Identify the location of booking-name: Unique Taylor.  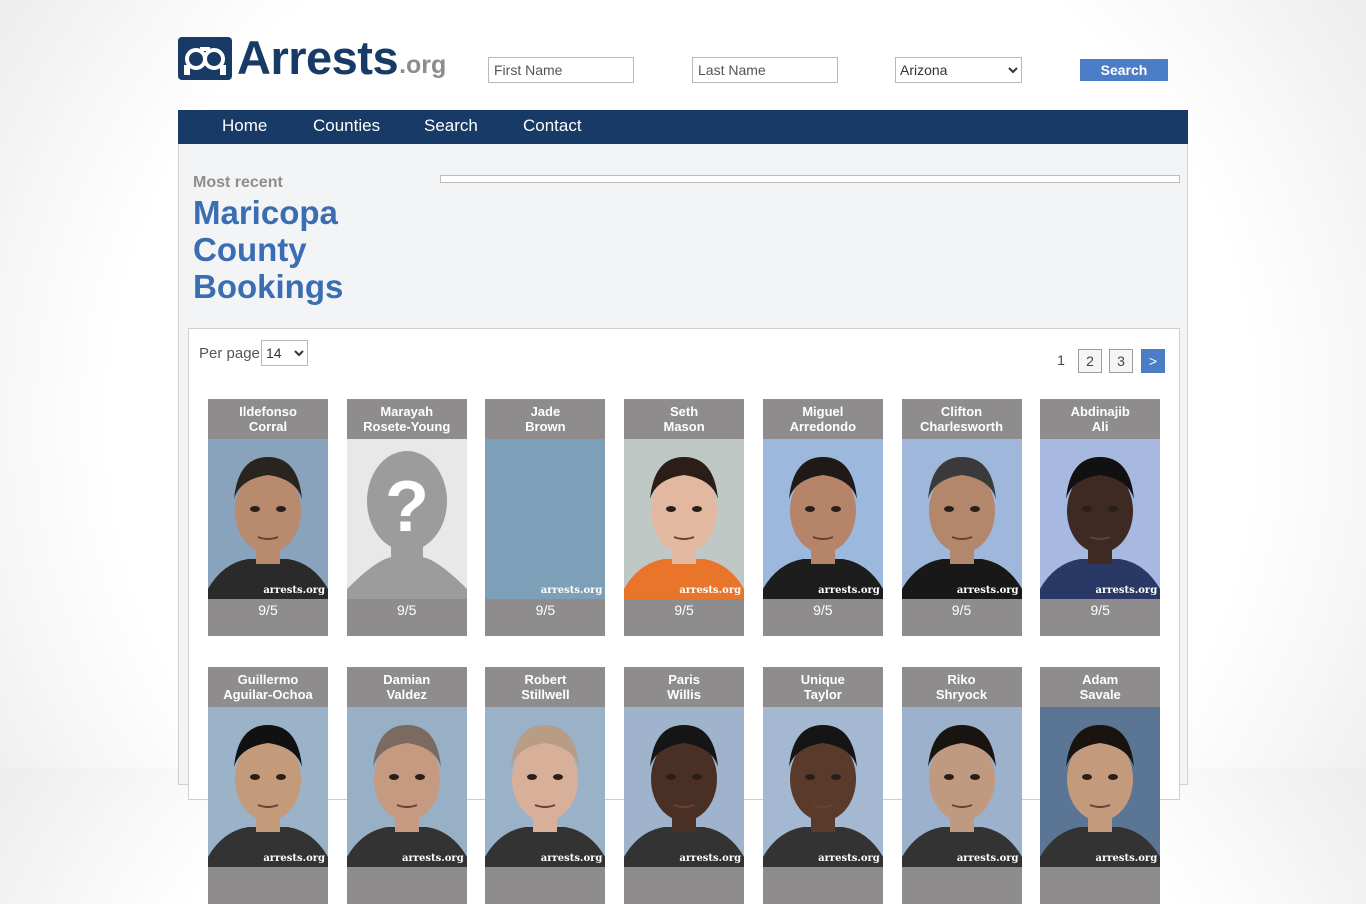
(823, 687).